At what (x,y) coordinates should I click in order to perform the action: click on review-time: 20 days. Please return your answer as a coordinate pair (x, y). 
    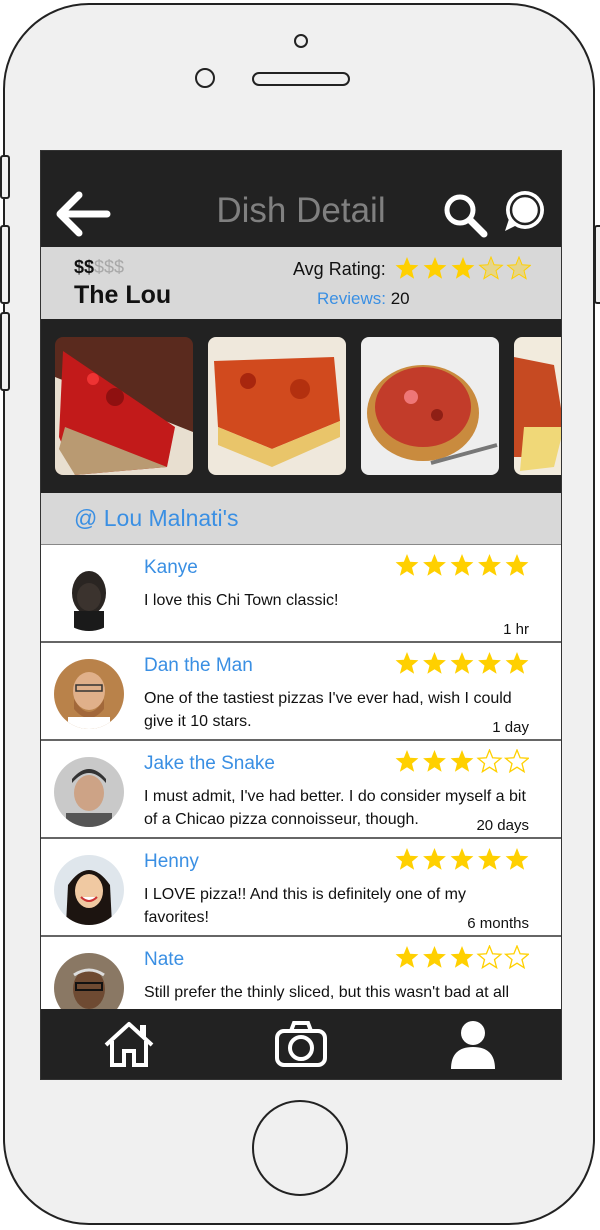
    Looking at the image, I should click on (502, 825).